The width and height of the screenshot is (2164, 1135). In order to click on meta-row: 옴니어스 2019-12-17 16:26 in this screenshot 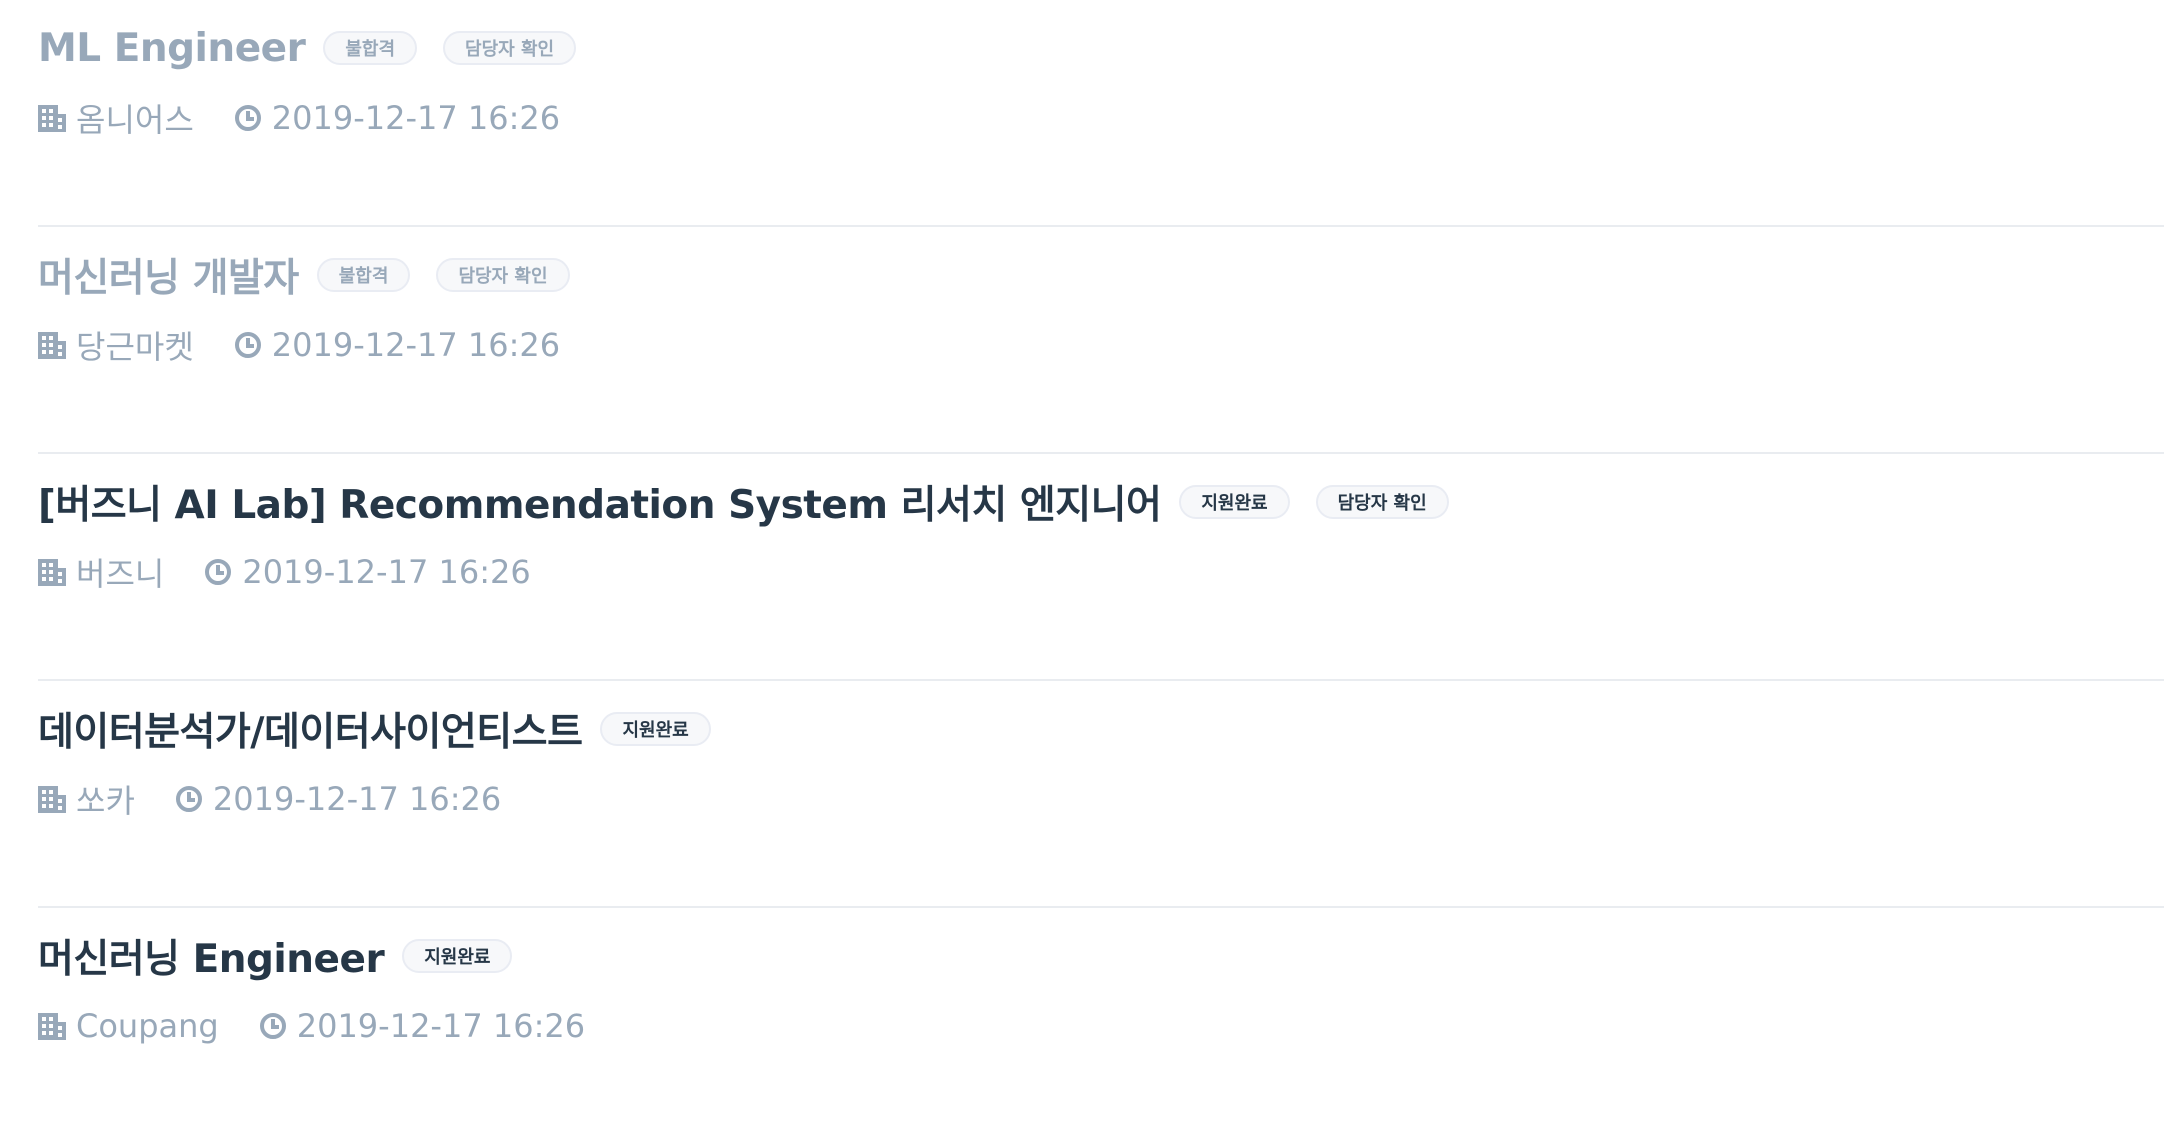, I will do `click(319, 118)`.